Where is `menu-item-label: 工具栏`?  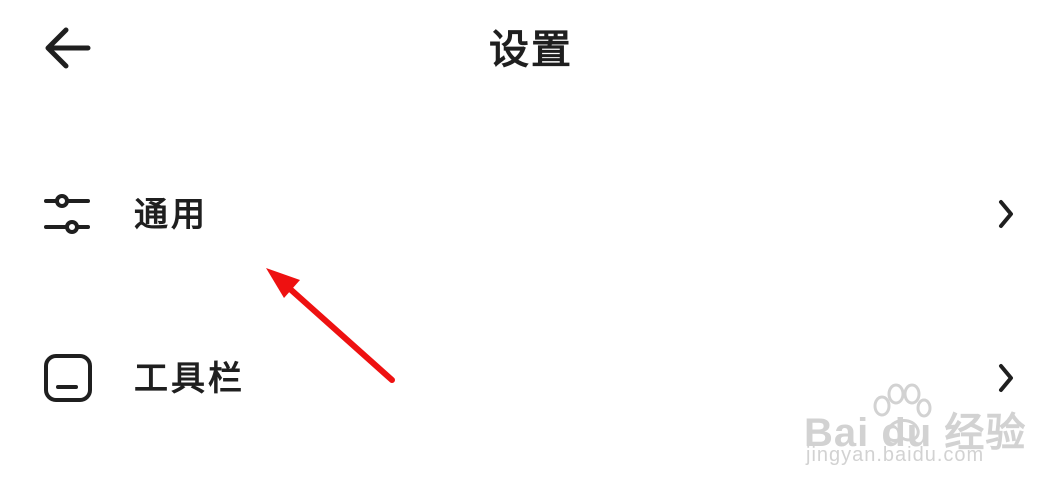
menu-item-label: 工具栏 is located at coordinates (189, 379).